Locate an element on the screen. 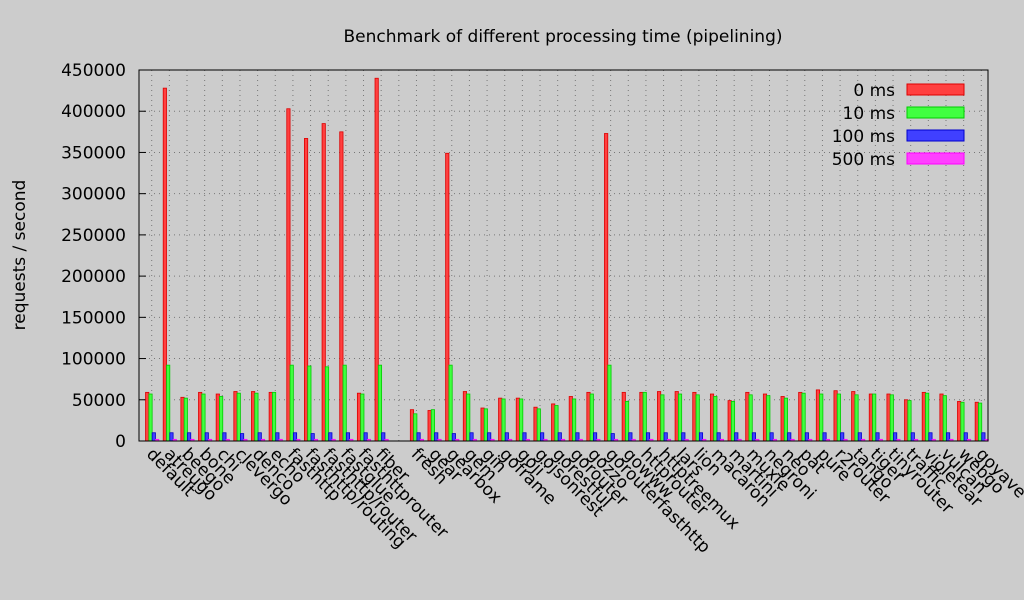 The width and height of the screenshot is (1024, 600). y-tick-label: 400000 is located at coordinates (93, 112).